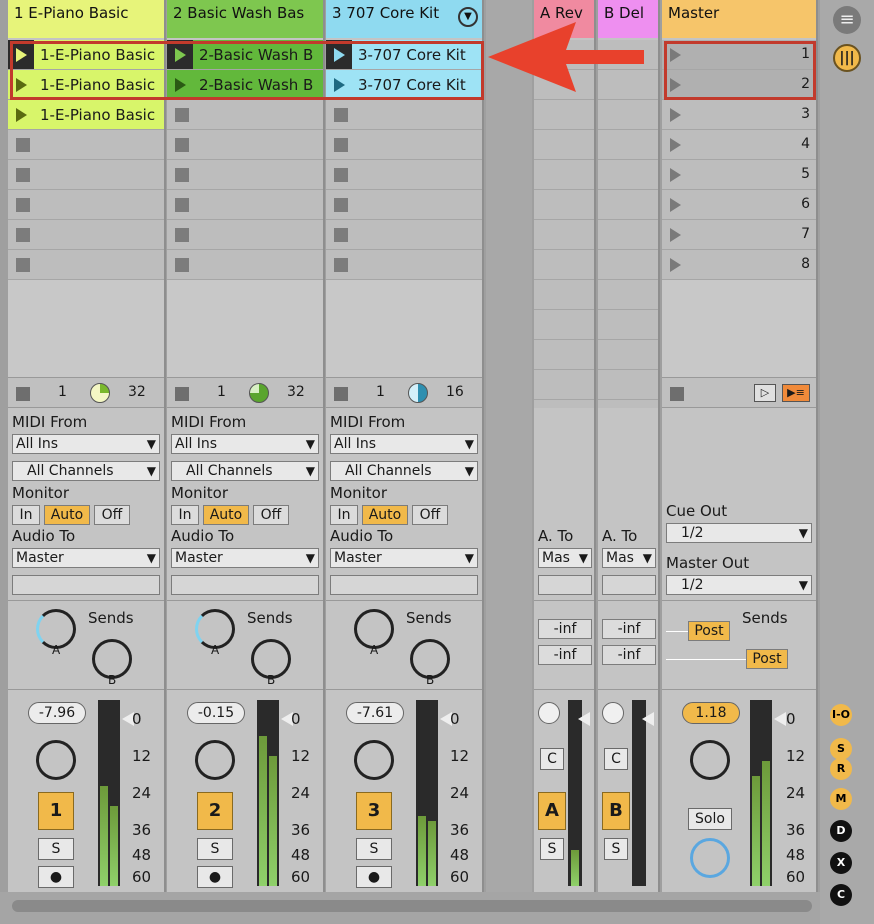 The width and height of the screenshot is (874, 924). What do you see at coordinates (739, 265) in the screenshot?
I see `scene-8: 8` at bounding box center [739, 265].